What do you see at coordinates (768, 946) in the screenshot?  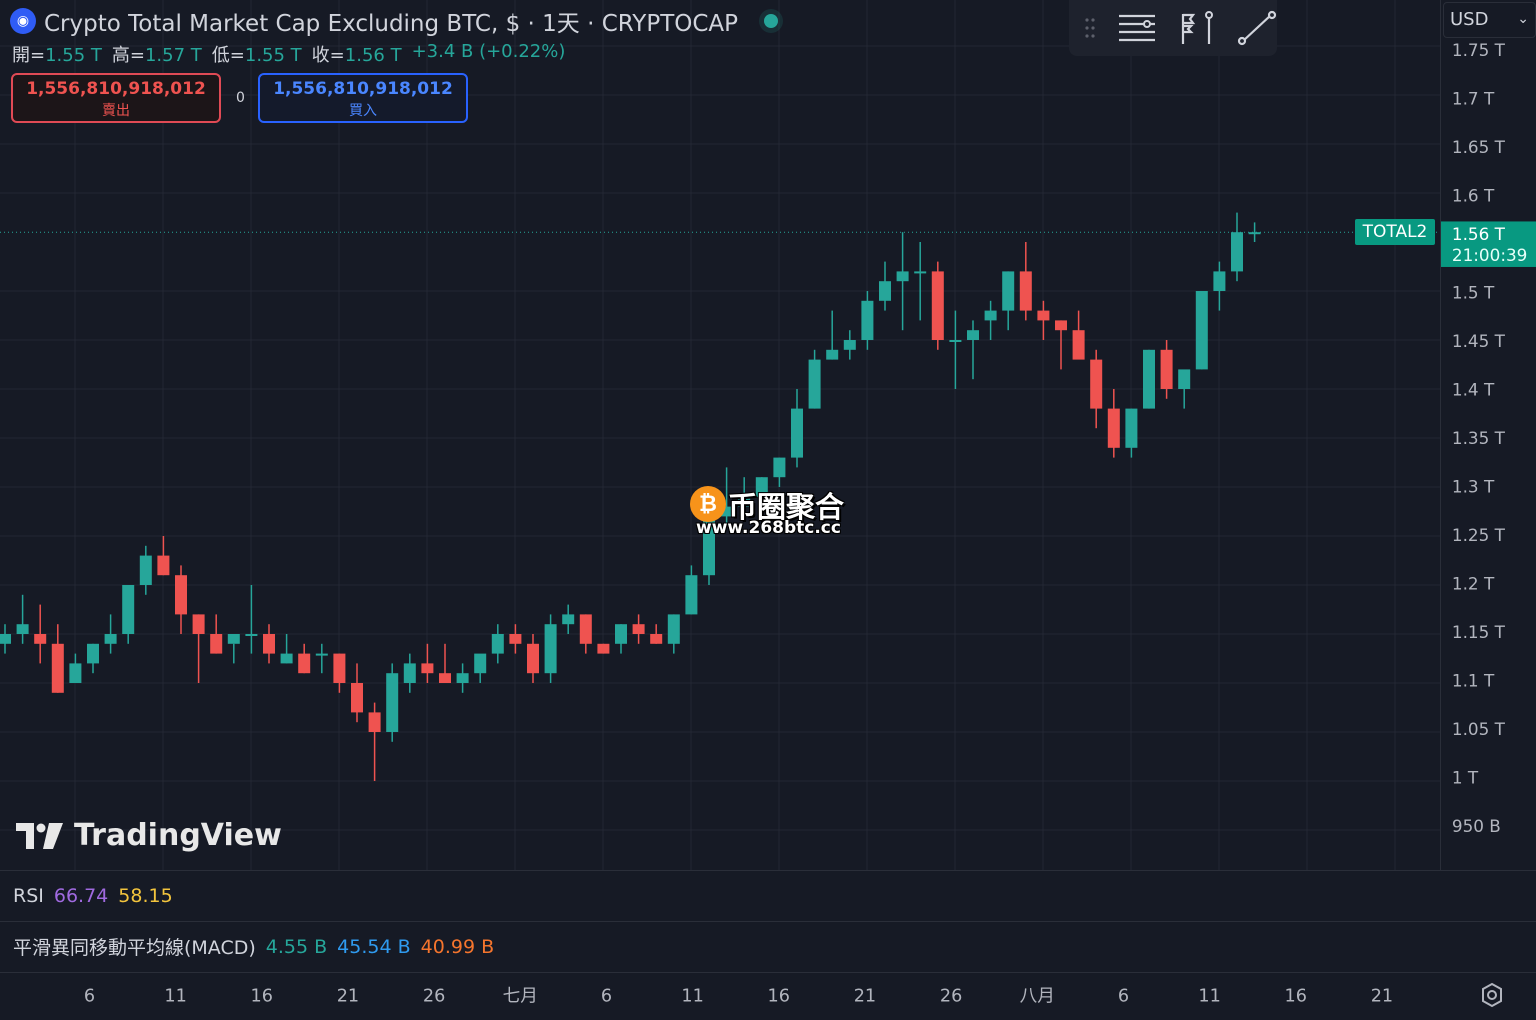 I see `macd-pane: 平滑異同移動平均線(MACD) 4.55 B 45.54 B 40.99 B` at bounding box center [768, 946].